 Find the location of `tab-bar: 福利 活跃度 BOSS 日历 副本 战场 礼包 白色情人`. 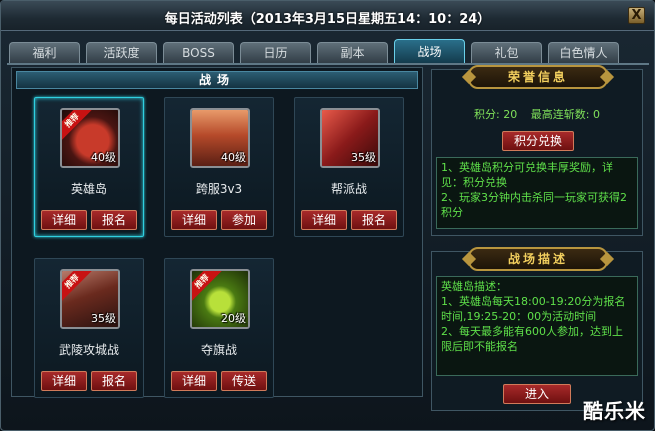

tab-bar: 福利 活跃度 BOSS 日历 副本 战场 礼包 白色情人 is located at coordinates (329, 51).